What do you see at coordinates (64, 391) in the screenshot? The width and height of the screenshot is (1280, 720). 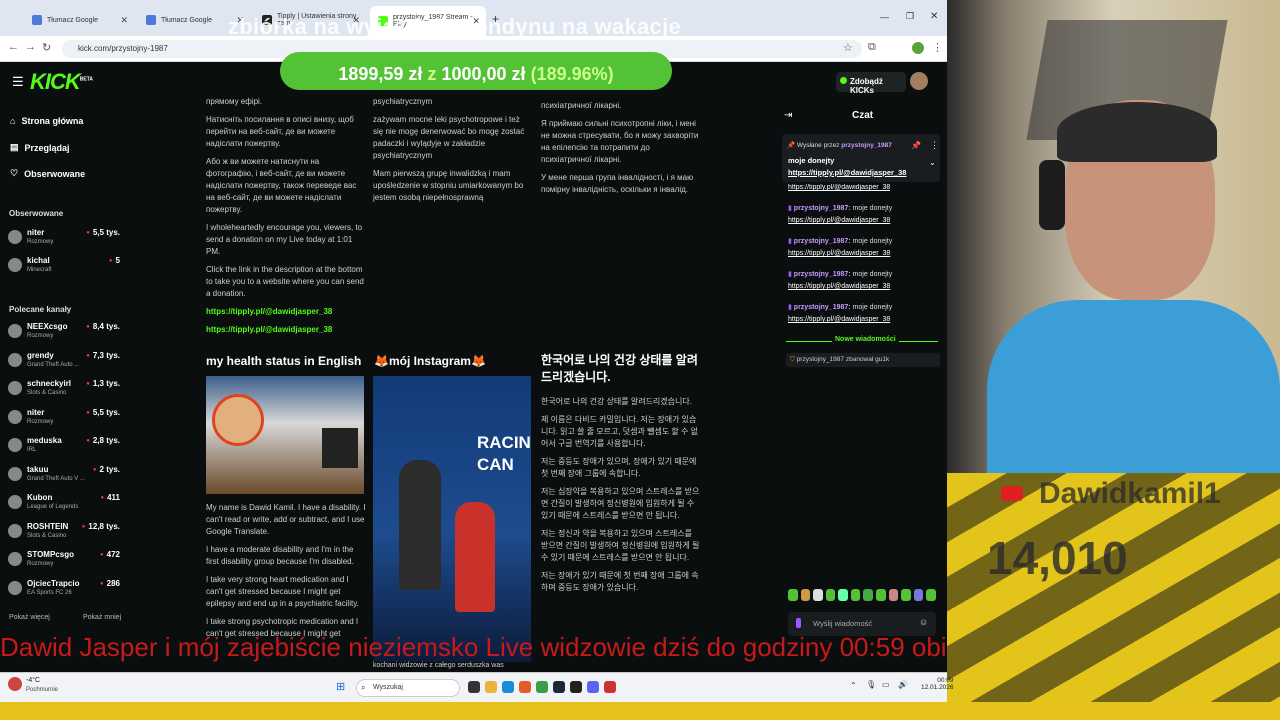 I see `channel-schneckyirl: schneckyirl Slots & Casino 1,3 tys.` at bounding box center [64, 391].